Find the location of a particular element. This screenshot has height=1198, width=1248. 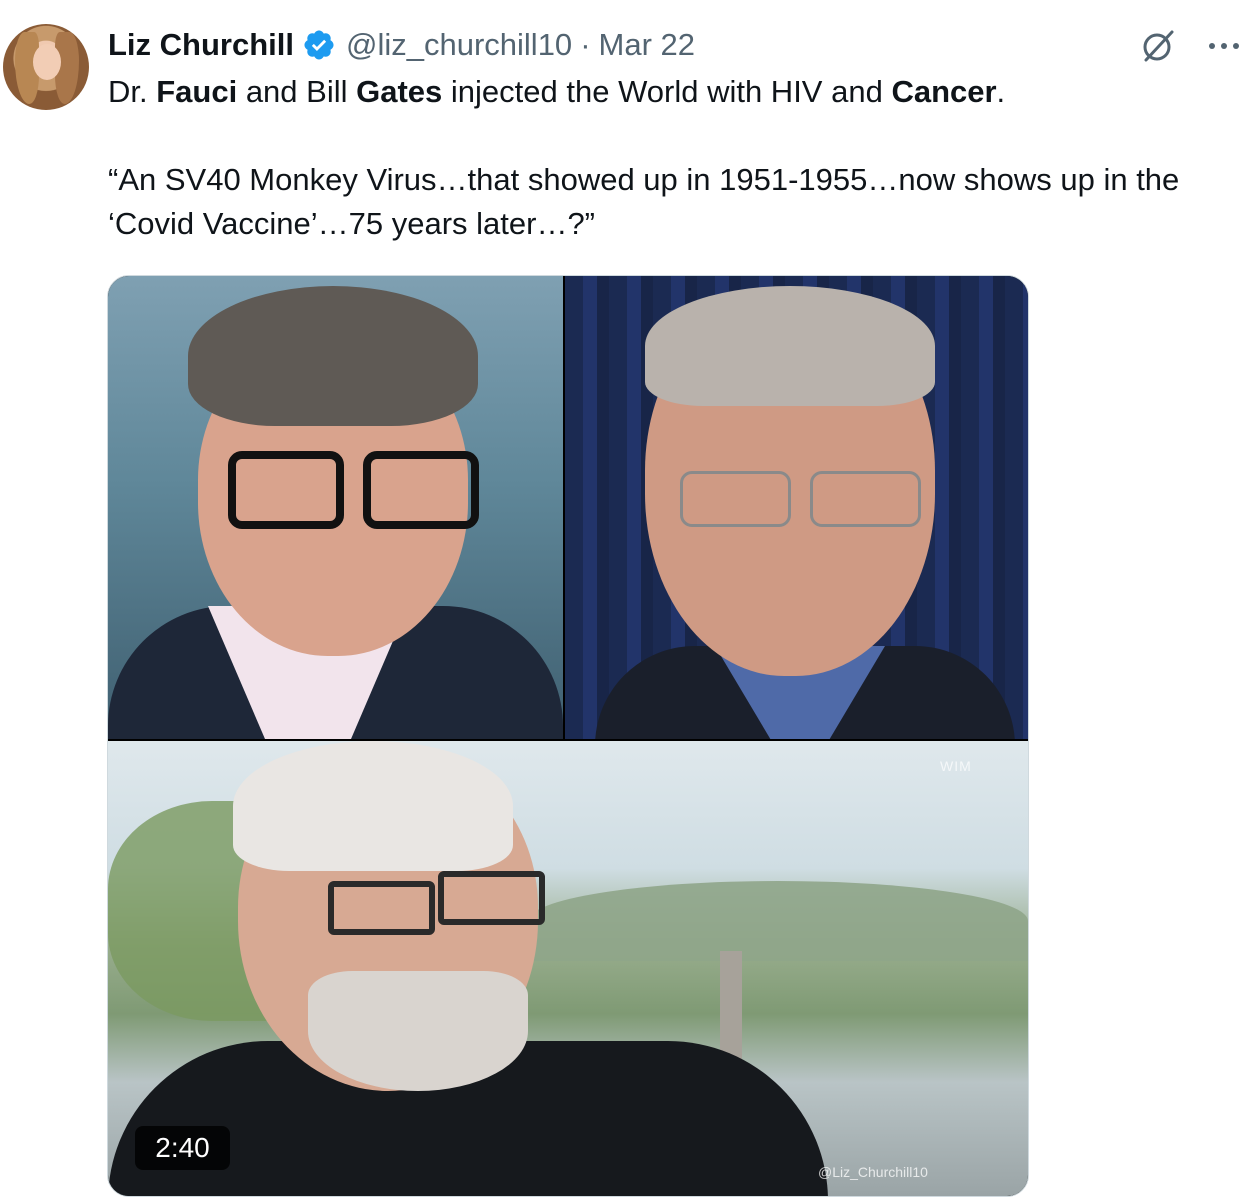

broadcaster-logo: WIM is located at coordinates (956, 766).